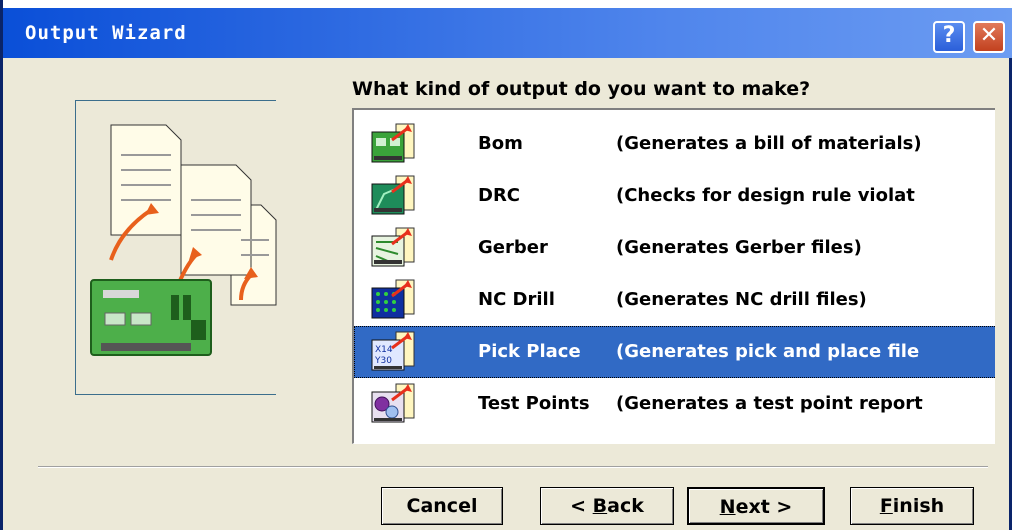  I want to click on list-item-name: Bom, so click(500, 143).